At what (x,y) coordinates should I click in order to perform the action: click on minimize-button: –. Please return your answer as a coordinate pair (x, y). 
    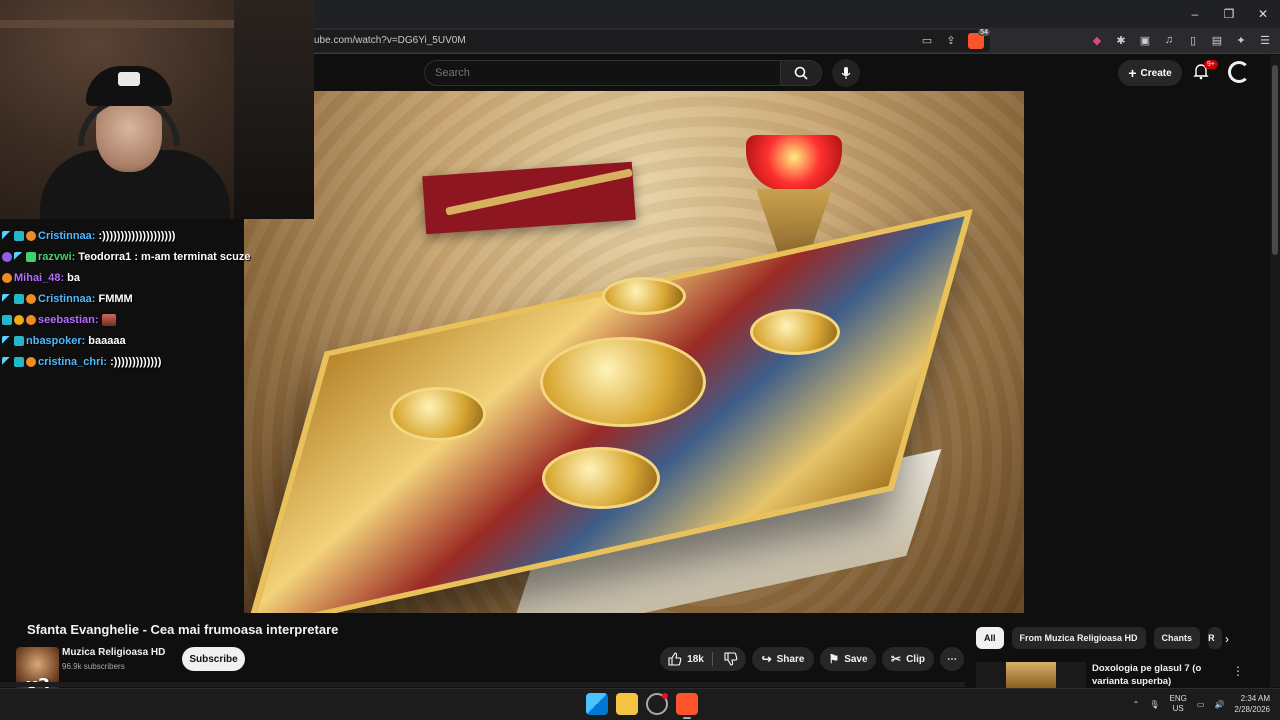
    Looking at the image, I should click on (1195, 14).